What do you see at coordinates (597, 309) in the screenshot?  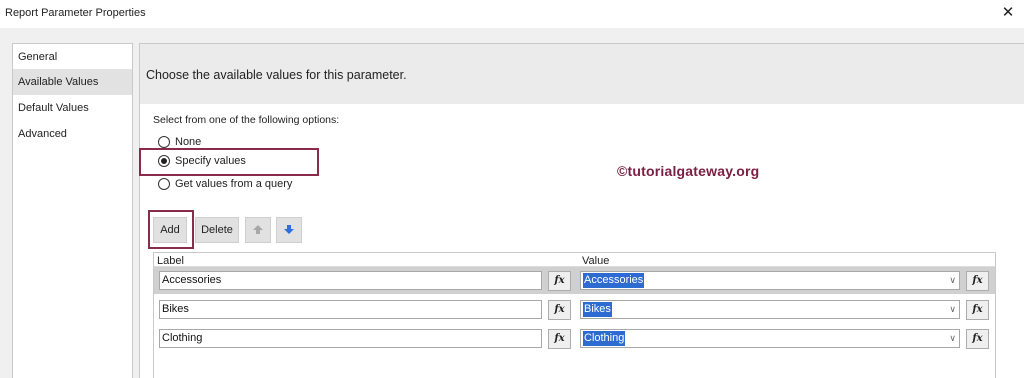 I see `row-2-value-text: Bikes` at bounding box center [597, 309].